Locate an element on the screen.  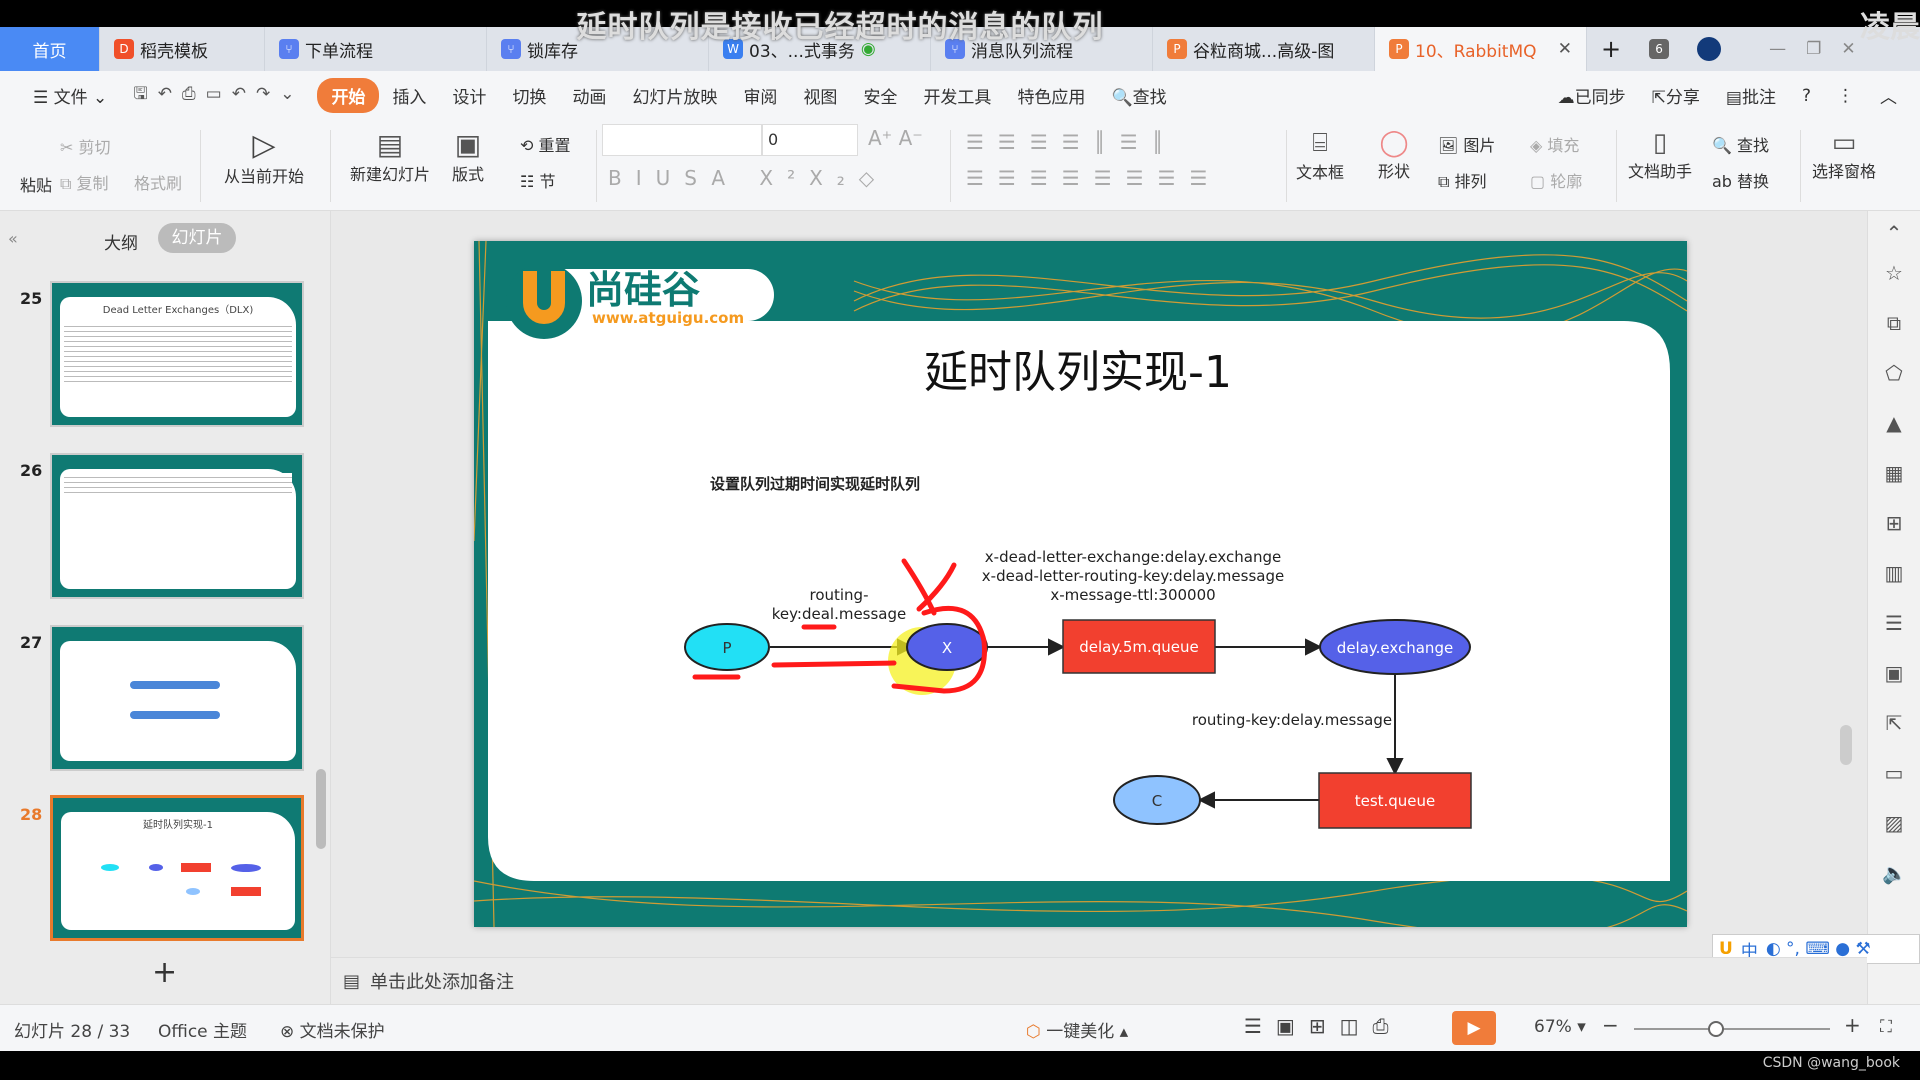
copy-button: ⧉ 复制 is located at coordinates (84, 182).